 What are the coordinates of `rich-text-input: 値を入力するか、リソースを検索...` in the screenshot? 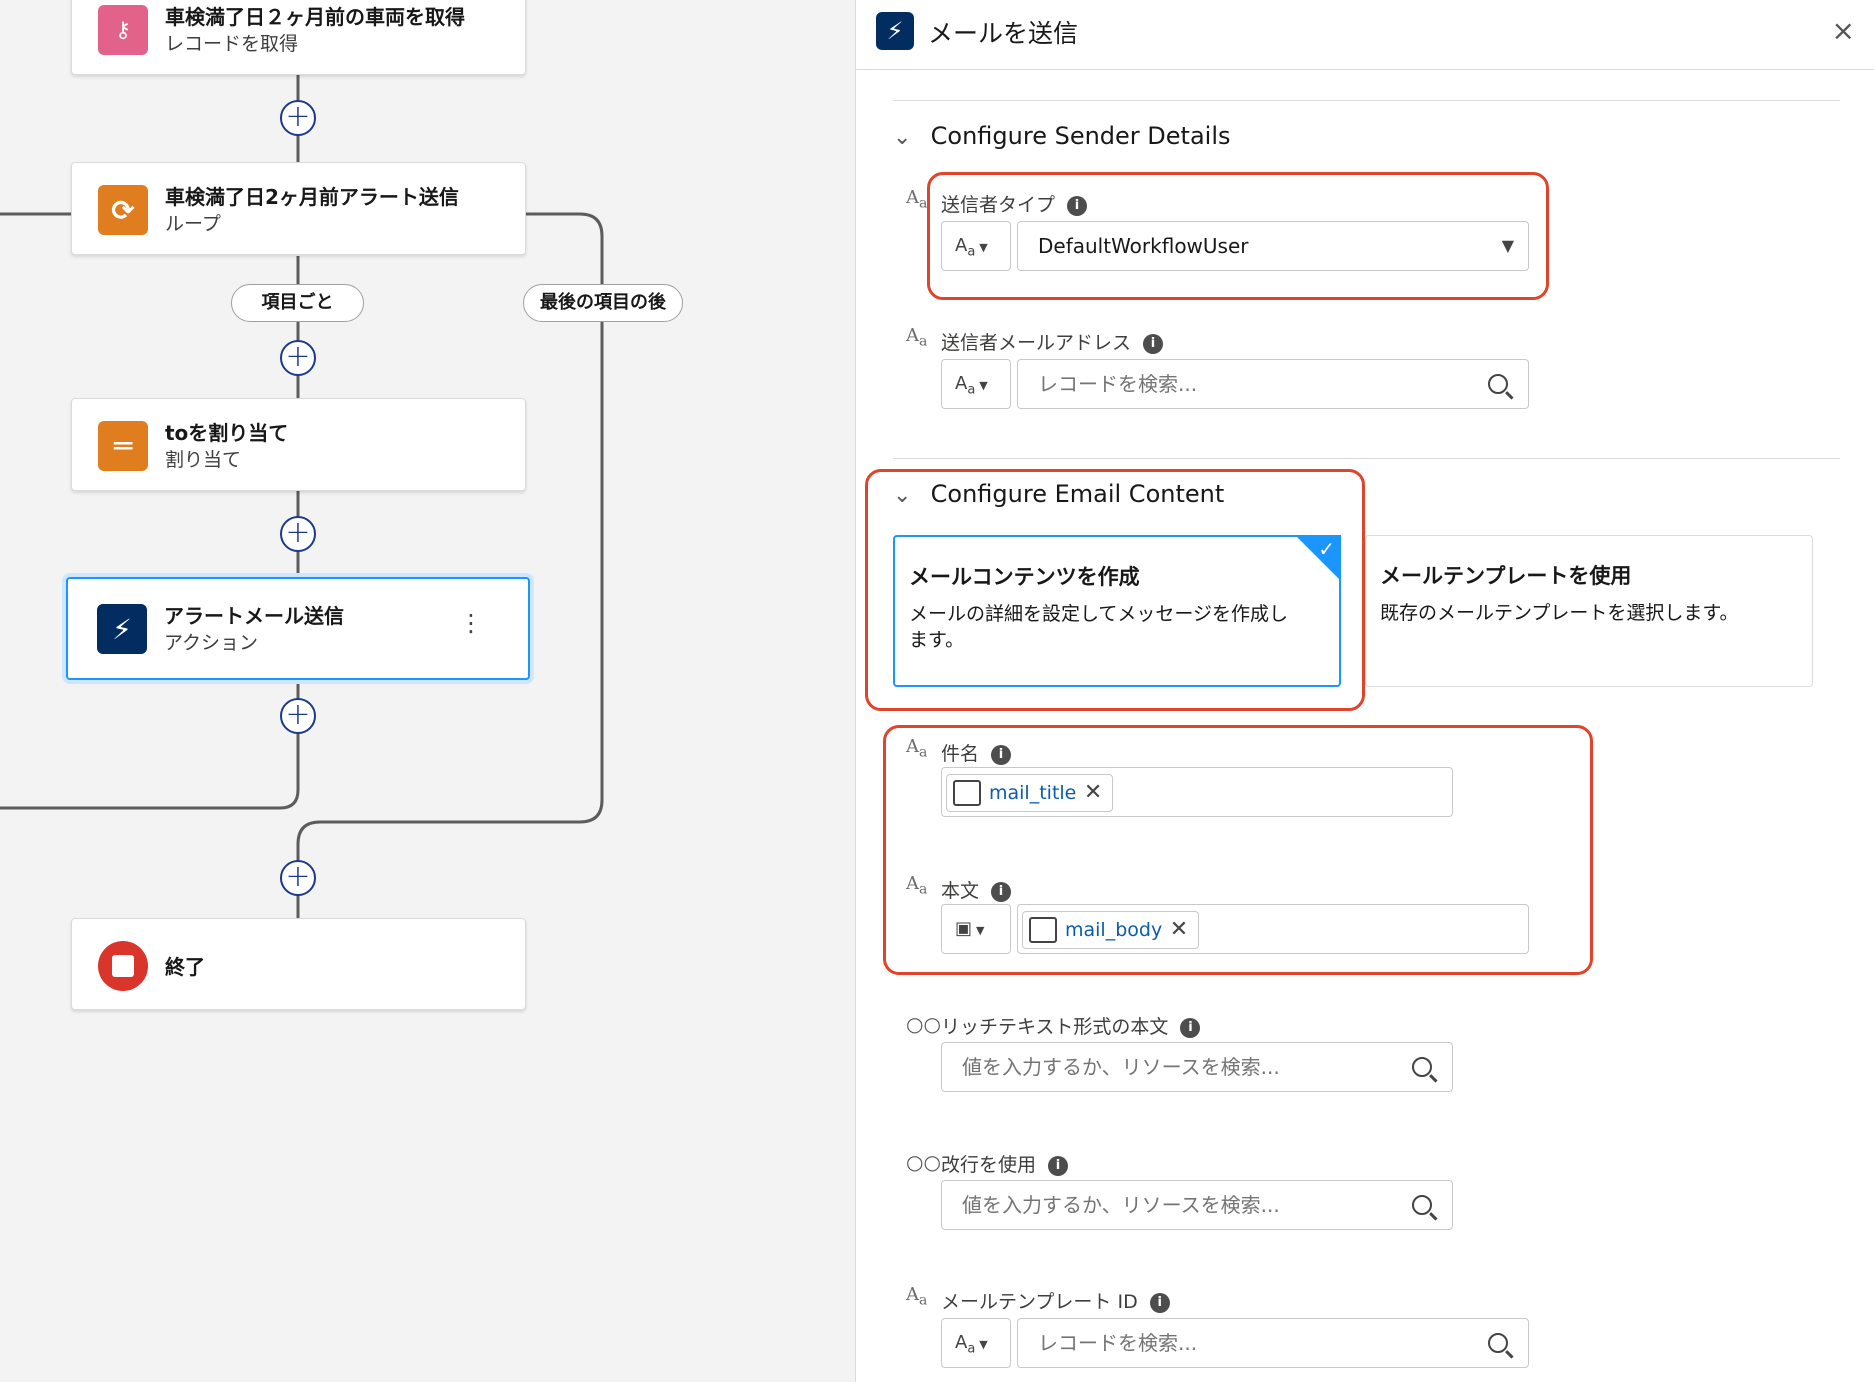 It's located at (1197, 1067).